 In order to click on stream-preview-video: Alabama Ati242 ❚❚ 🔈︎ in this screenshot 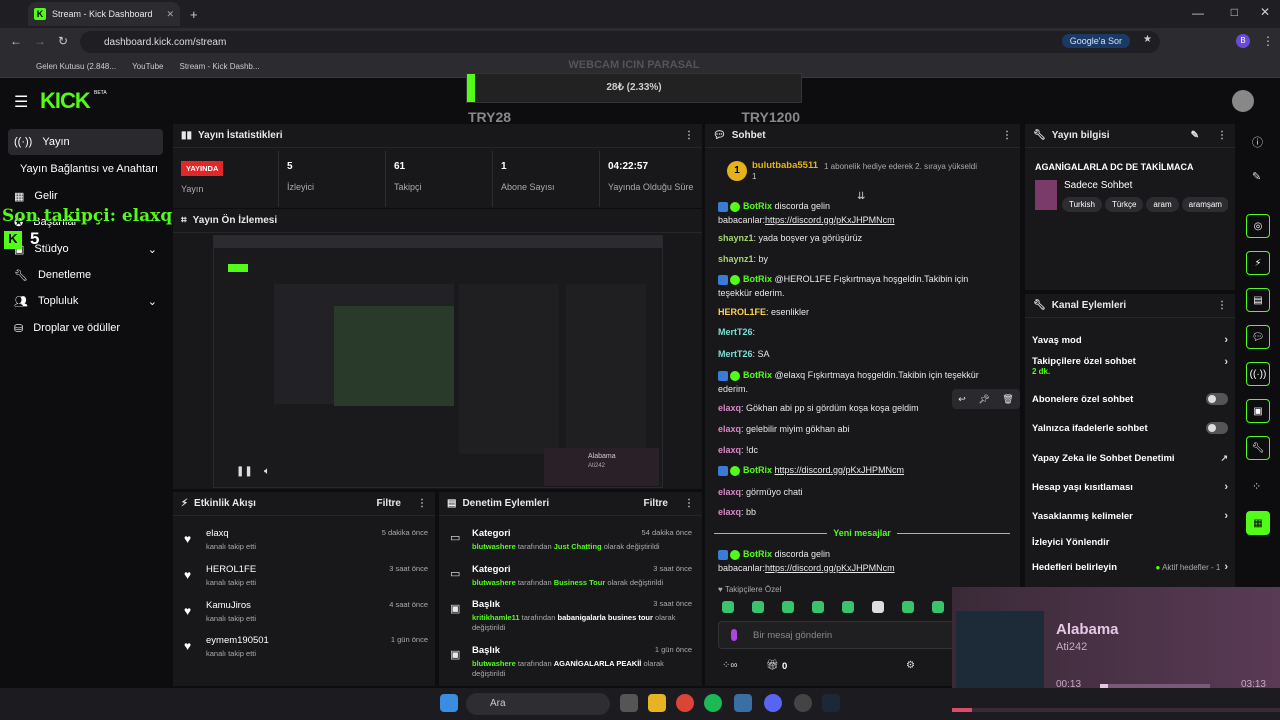, I will do `click(438, 361)`.